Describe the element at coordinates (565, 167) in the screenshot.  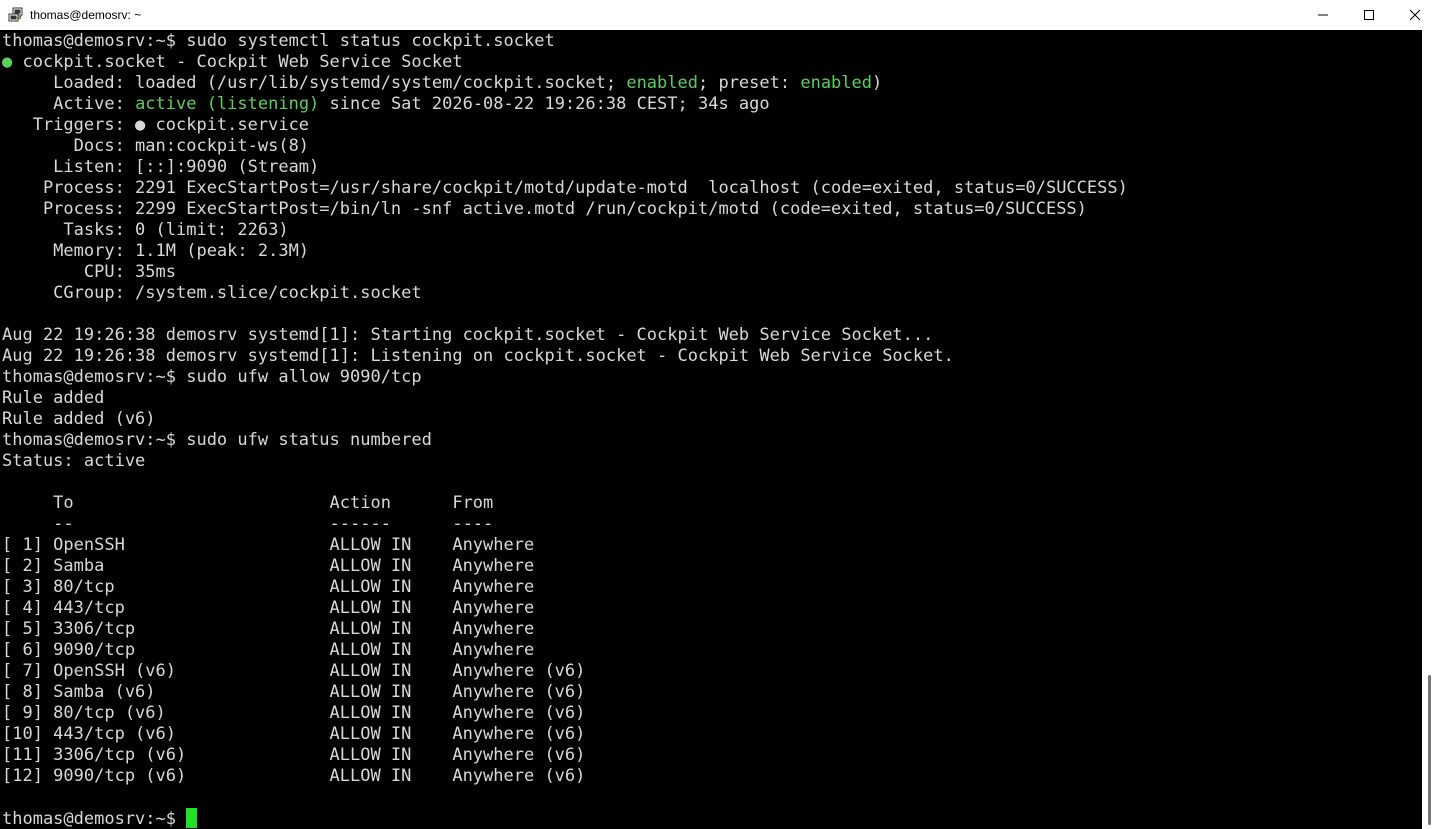
I see `terminal-line: Listen: [::]:9090 (Stream)` at that location.